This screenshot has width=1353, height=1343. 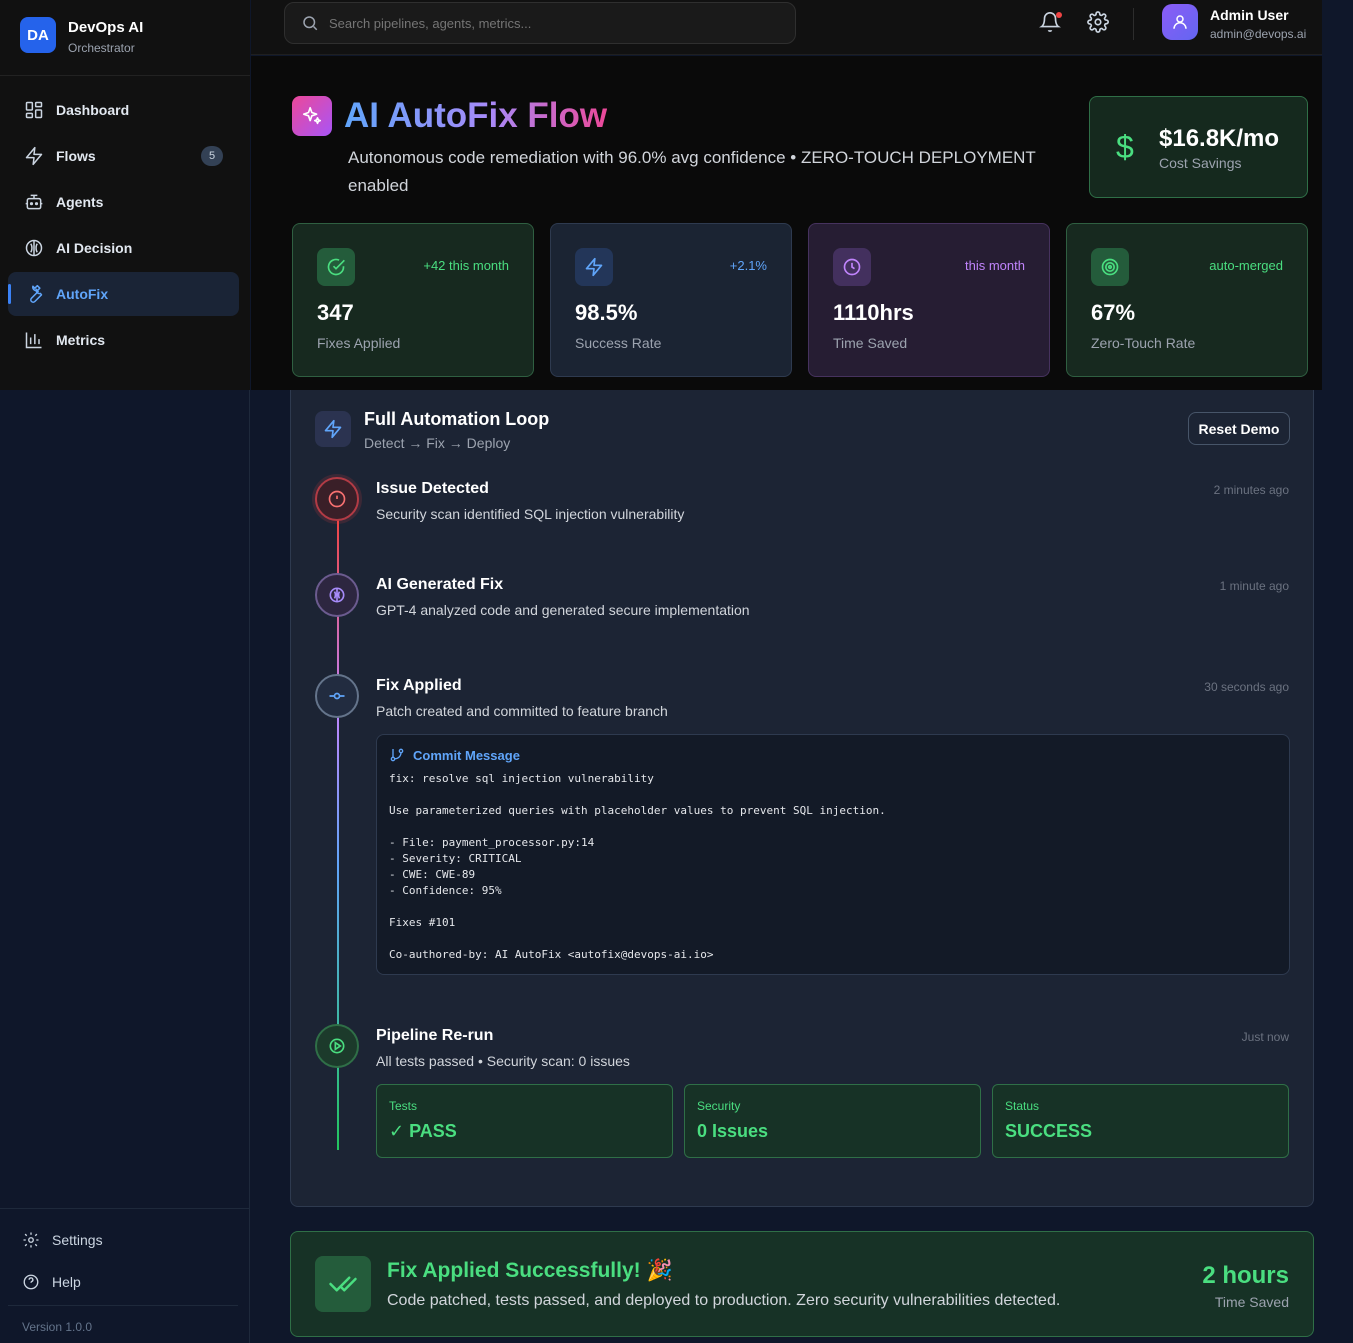 I want to click on active-indicator, so click(x=9, y=294).